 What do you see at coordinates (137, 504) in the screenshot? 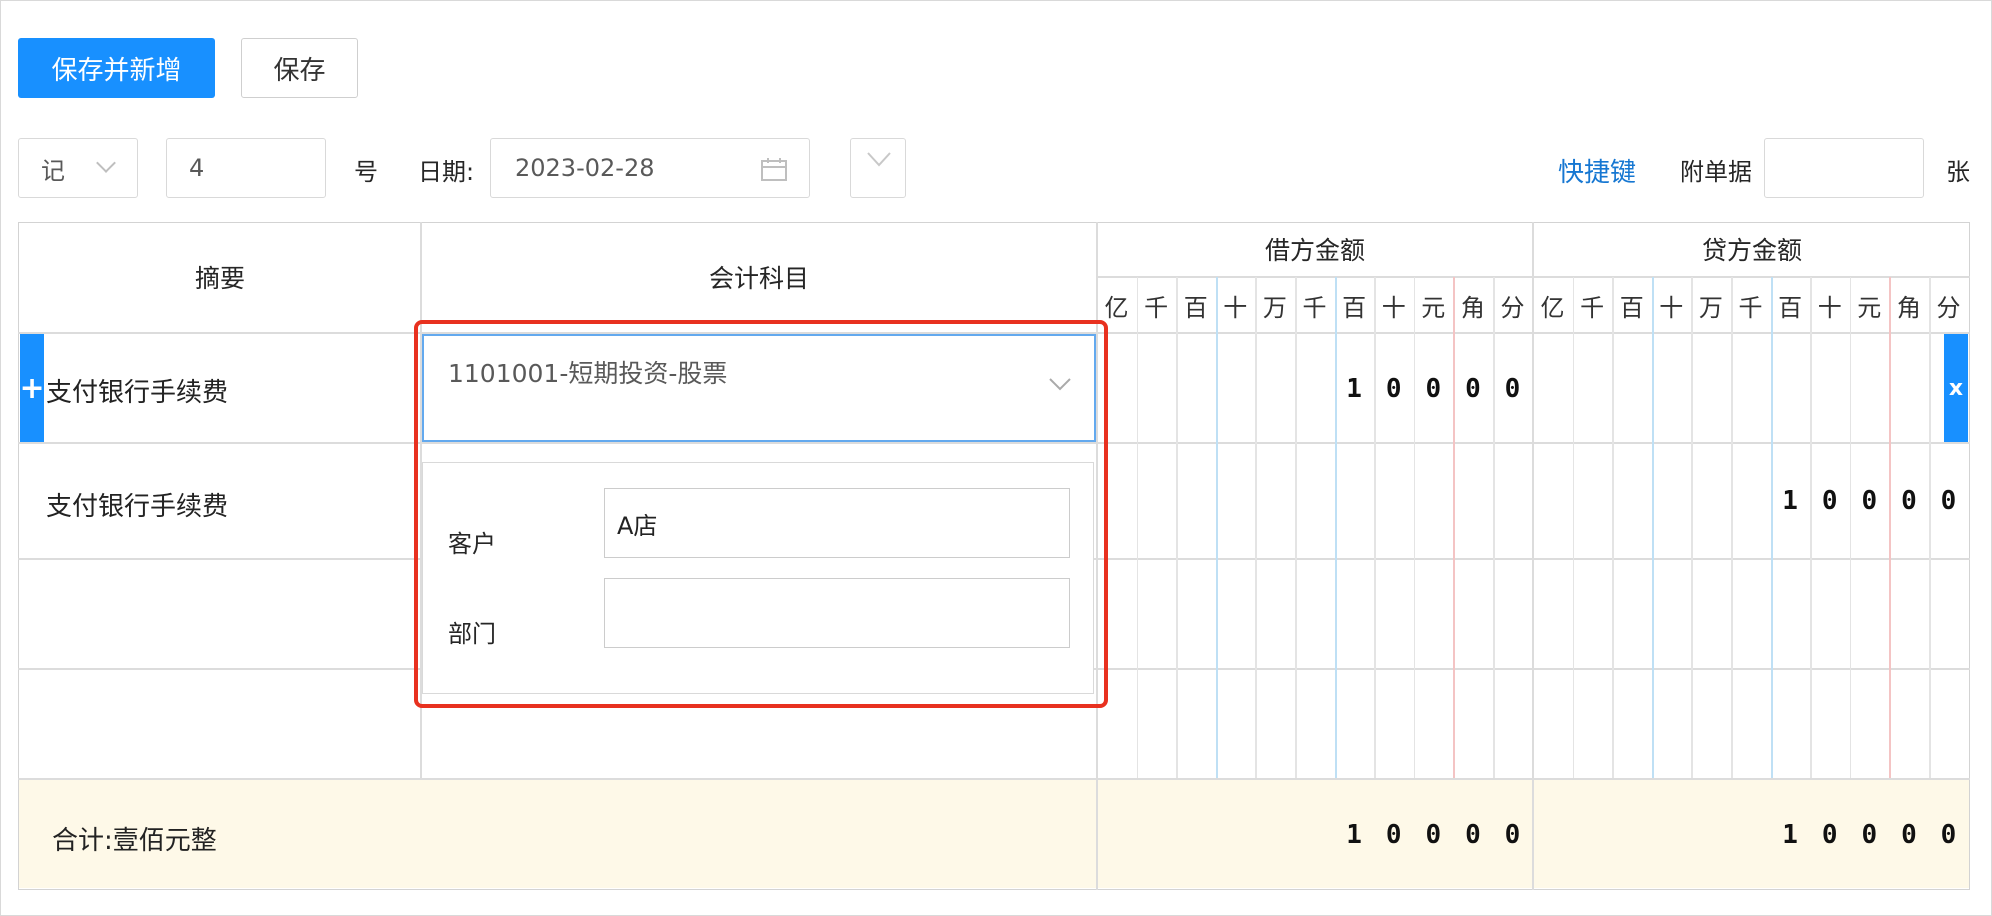
I see `row-2-summary: 支付银行手续费` at bounding box center [137, 504].